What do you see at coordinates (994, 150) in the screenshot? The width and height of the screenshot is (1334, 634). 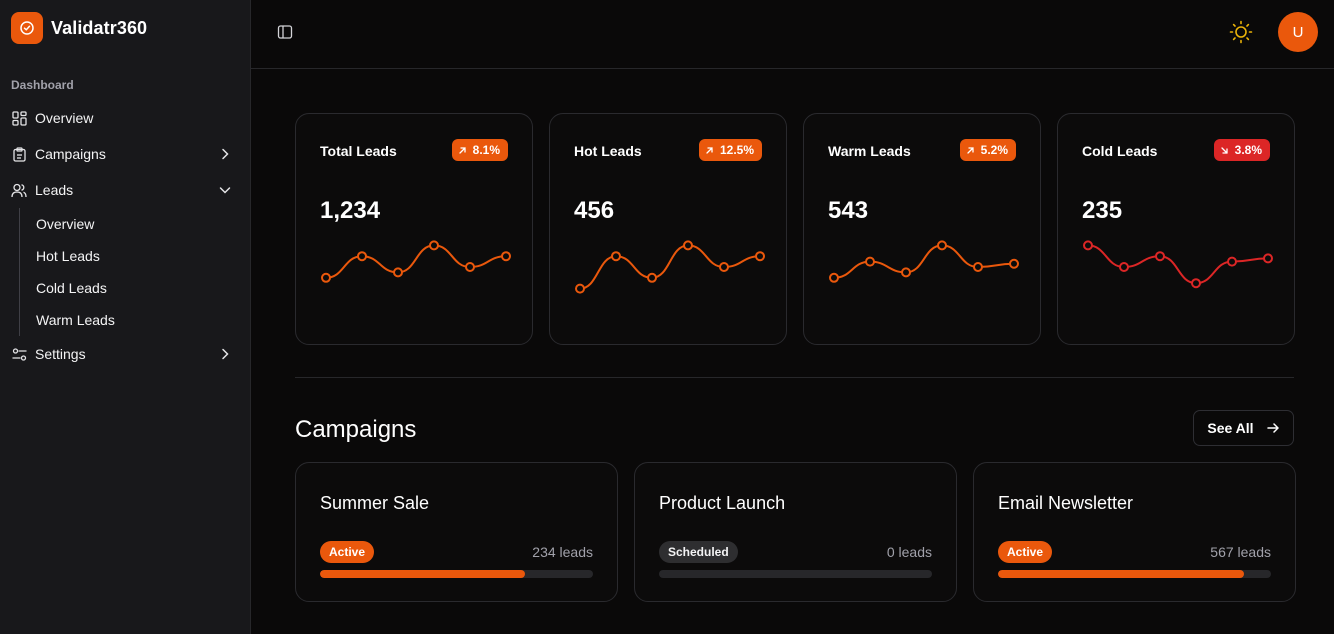 I see `trend-value: 5.2%` at bounding box center [994, 150].